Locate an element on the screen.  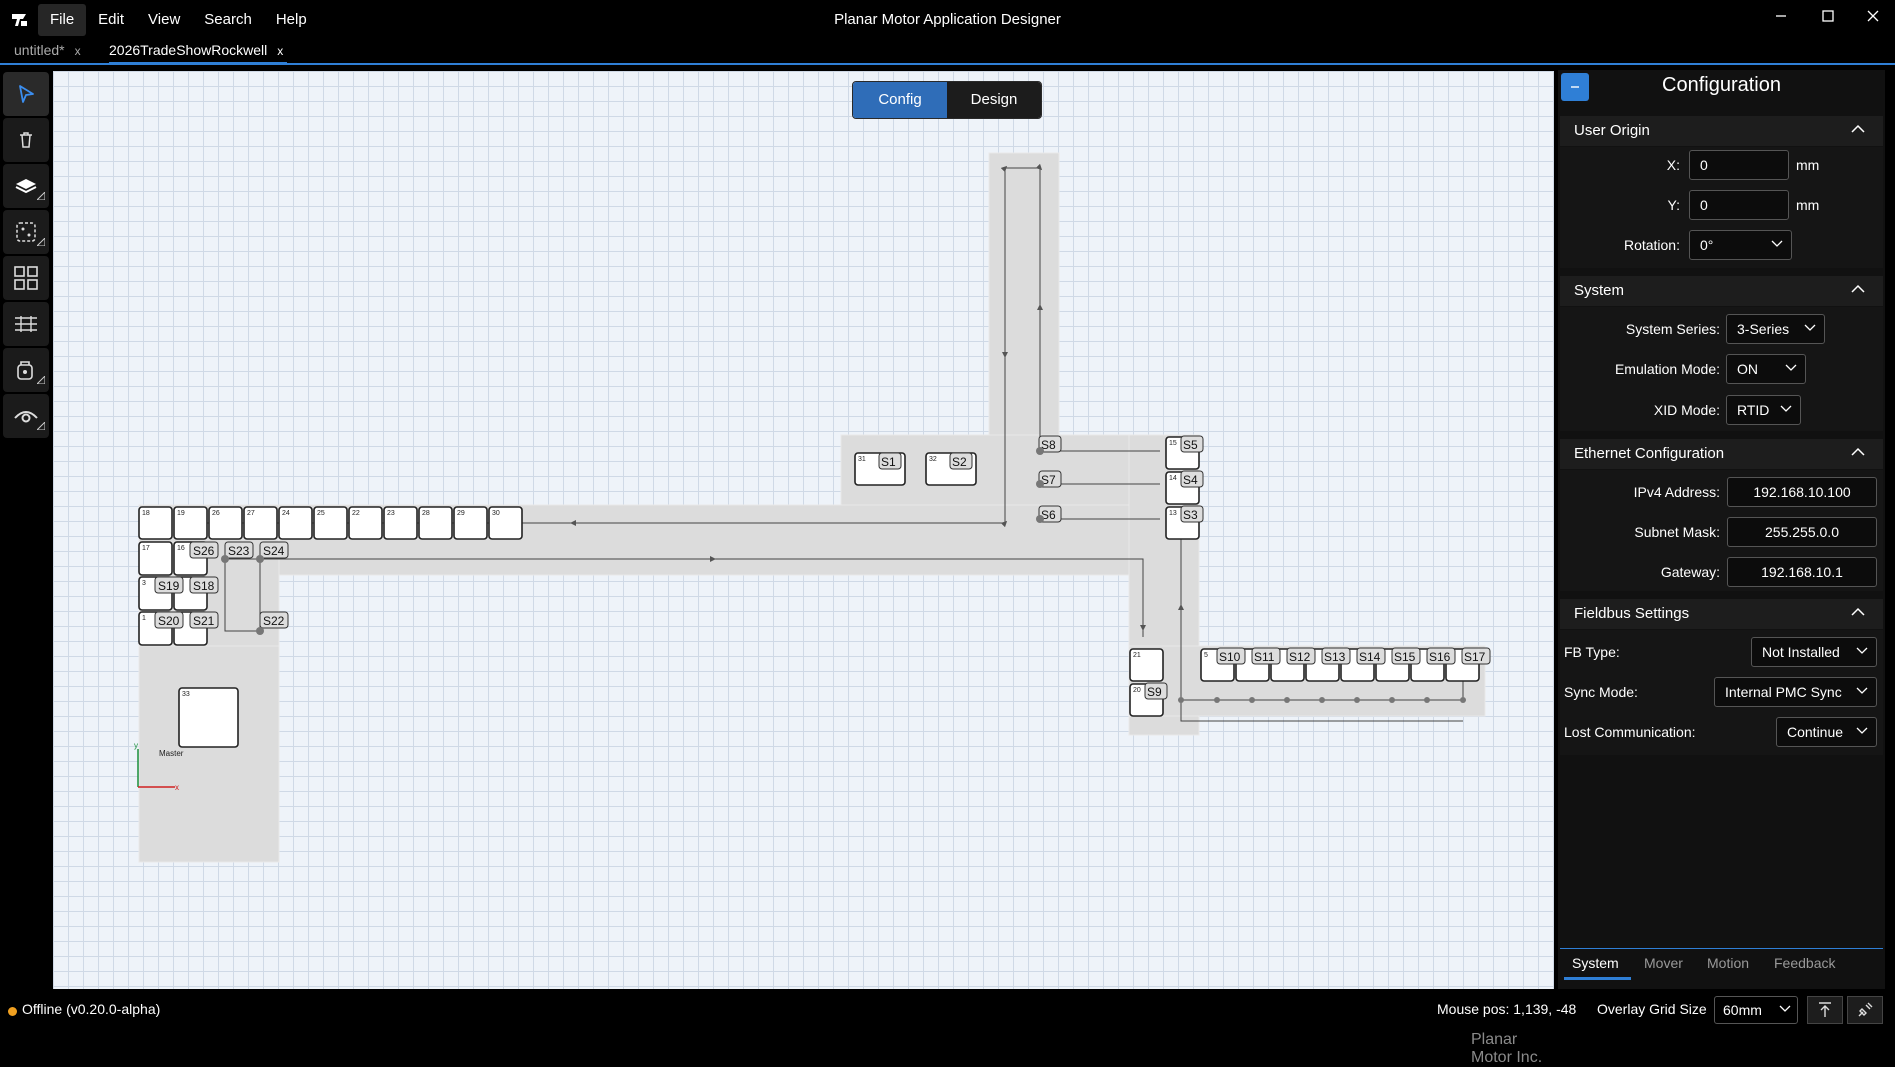
subnet-mask-input: 255.255.0.0 is located at coordinates (1802, 532).